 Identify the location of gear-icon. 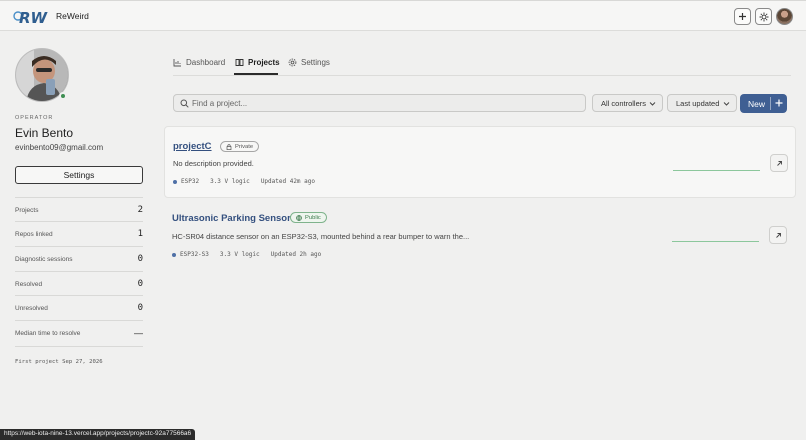
(292, 62).